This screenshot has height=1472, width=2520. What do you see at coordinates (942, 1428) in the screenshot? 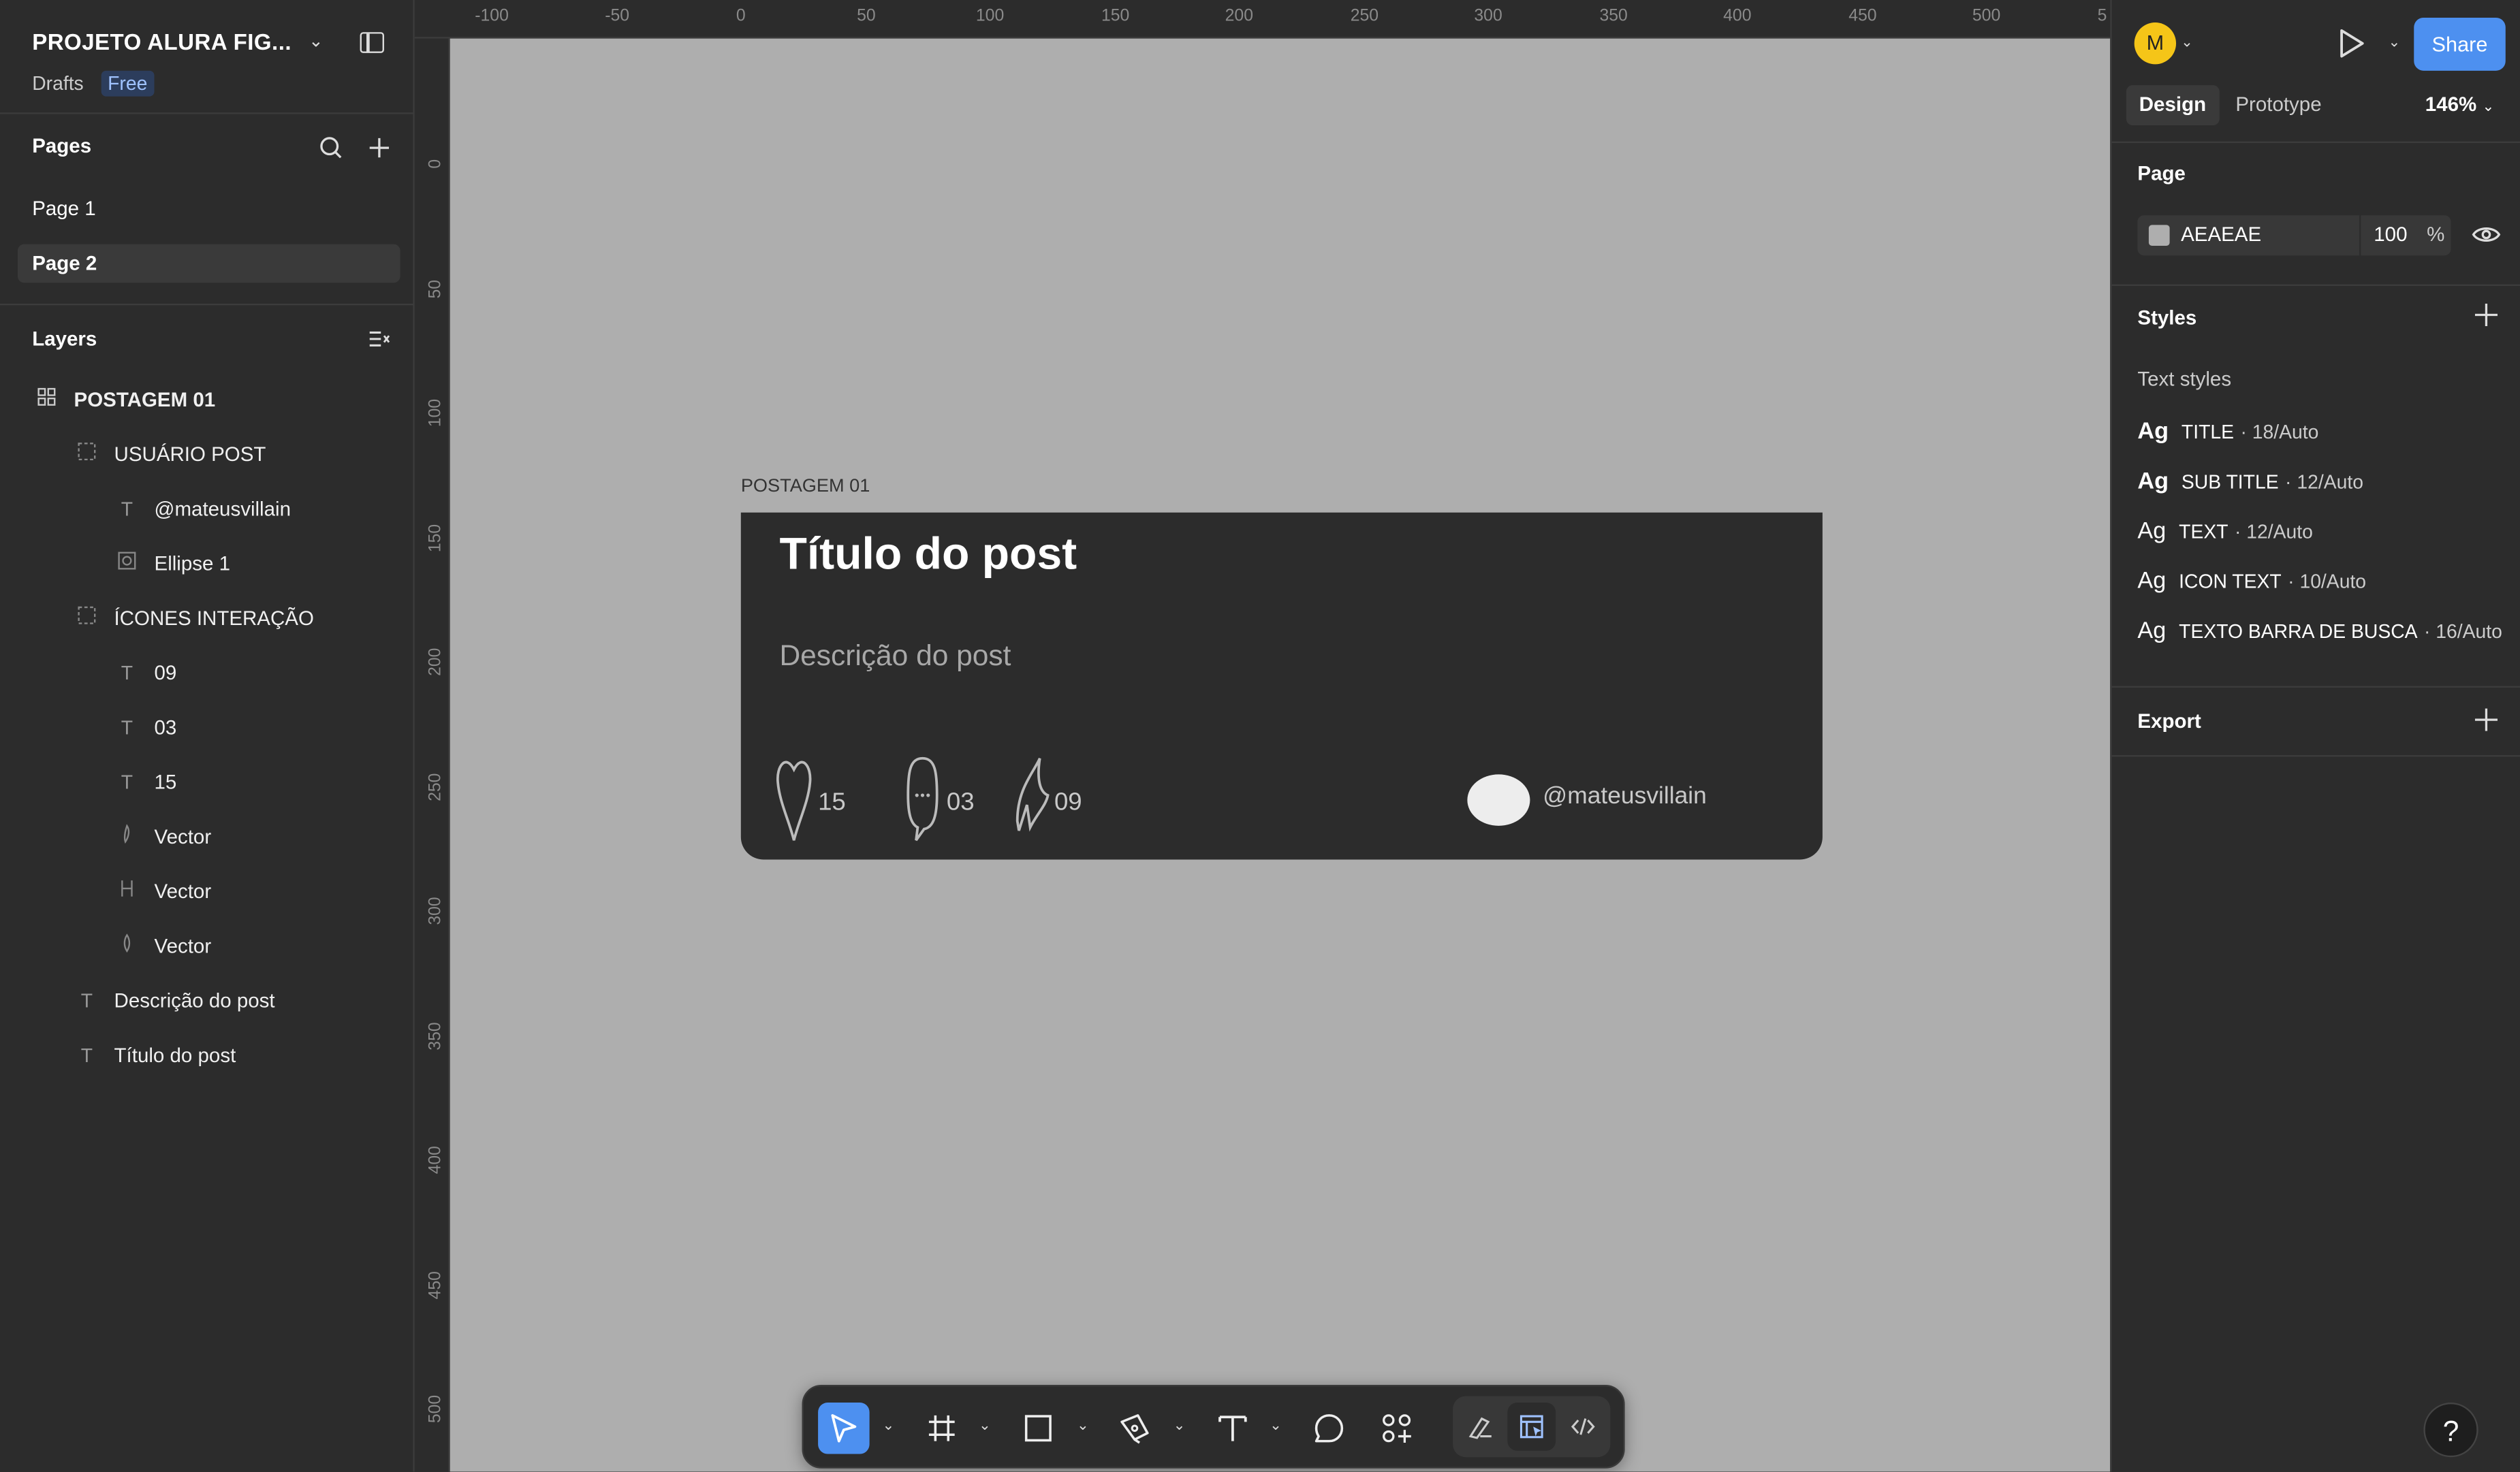
I see `frame-tool-button` at bounding box center [942, 1428].